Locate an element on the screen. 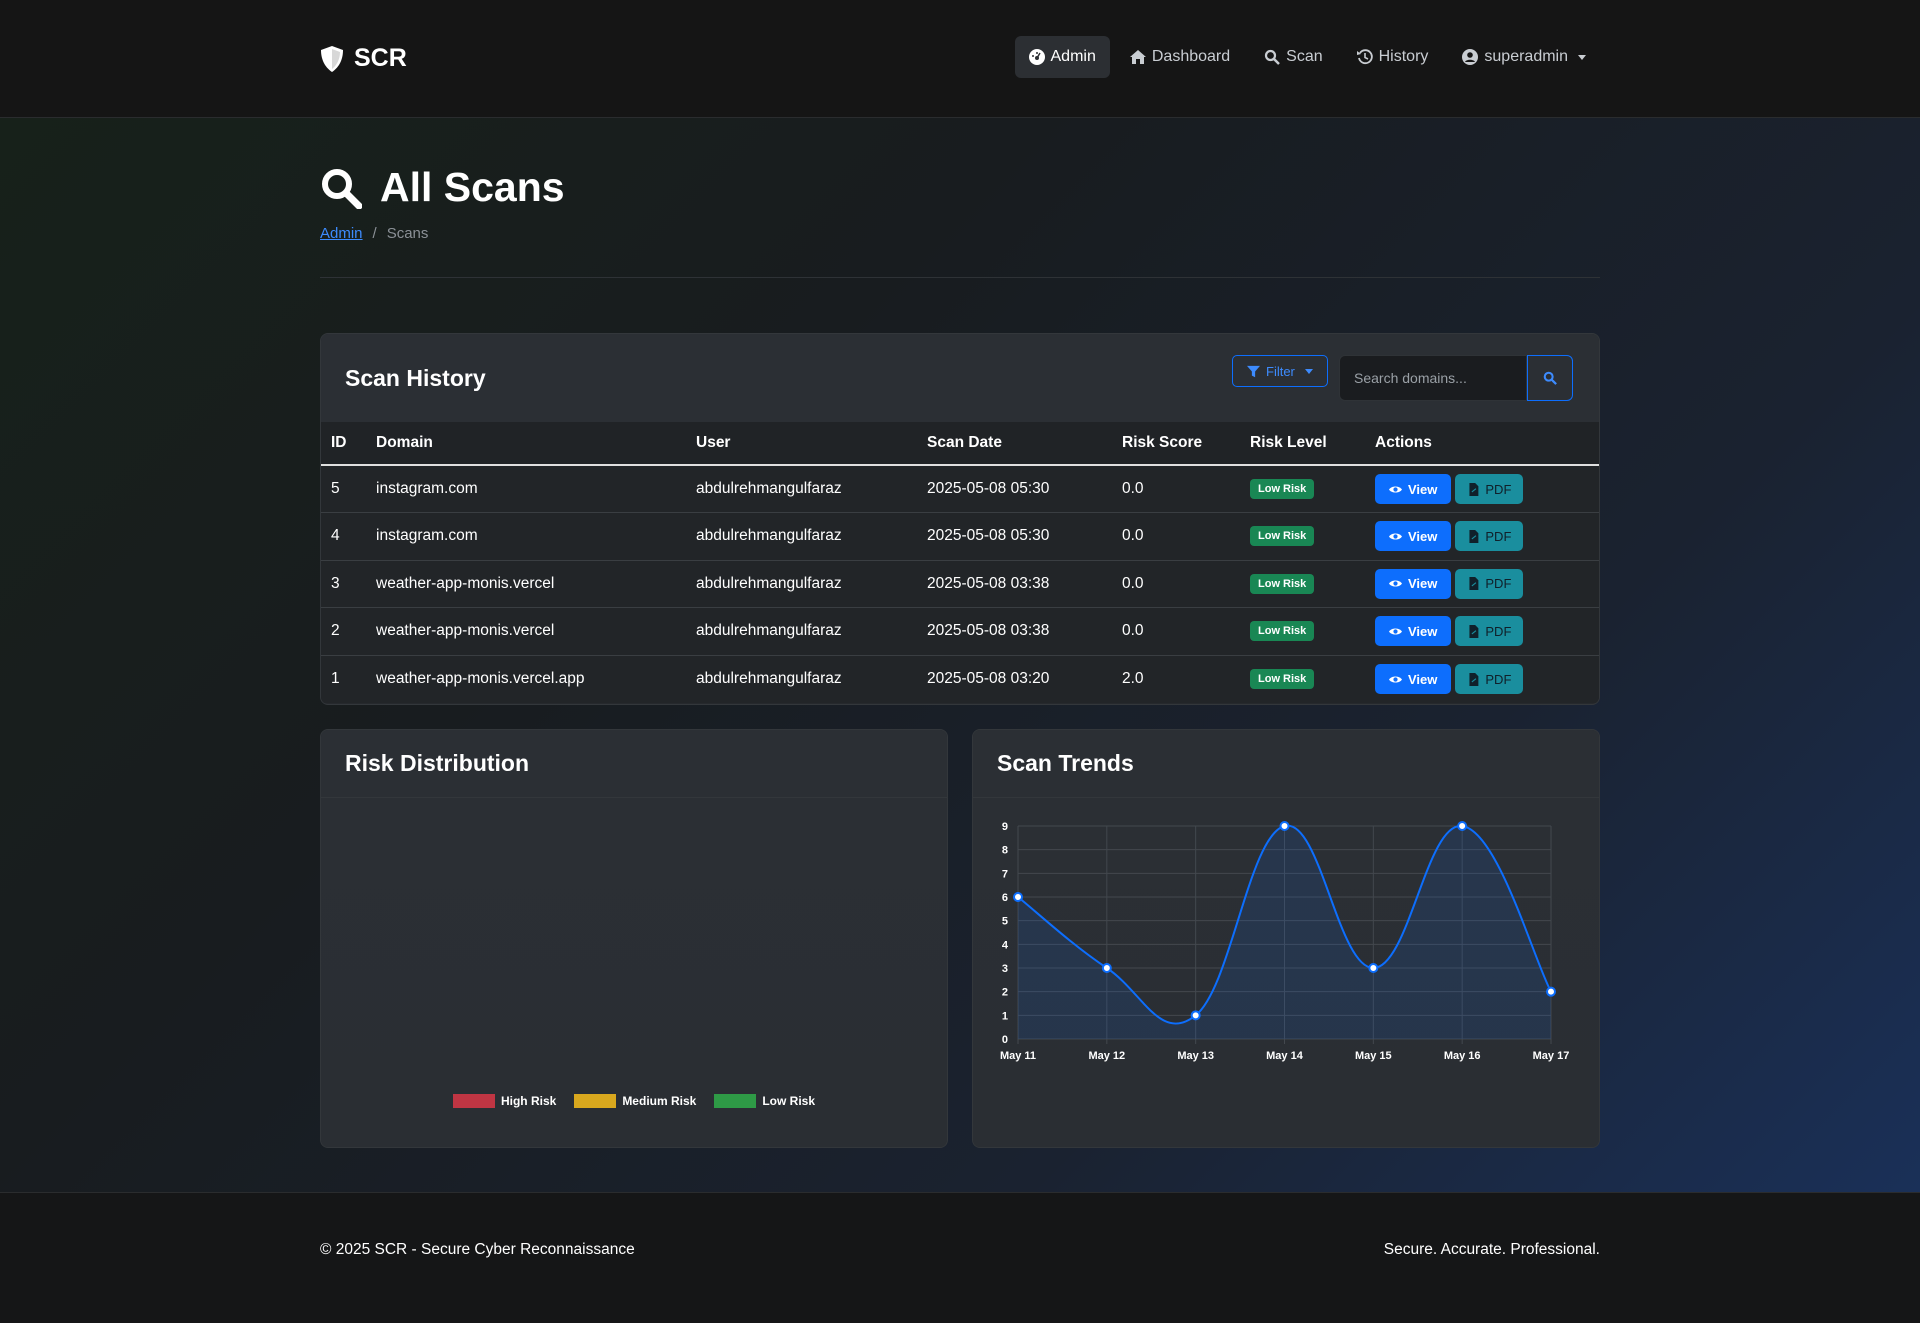 This screenshot has width=1920, height=1323. nav-scan-label: Scan is located at coordinates (1304, 56).